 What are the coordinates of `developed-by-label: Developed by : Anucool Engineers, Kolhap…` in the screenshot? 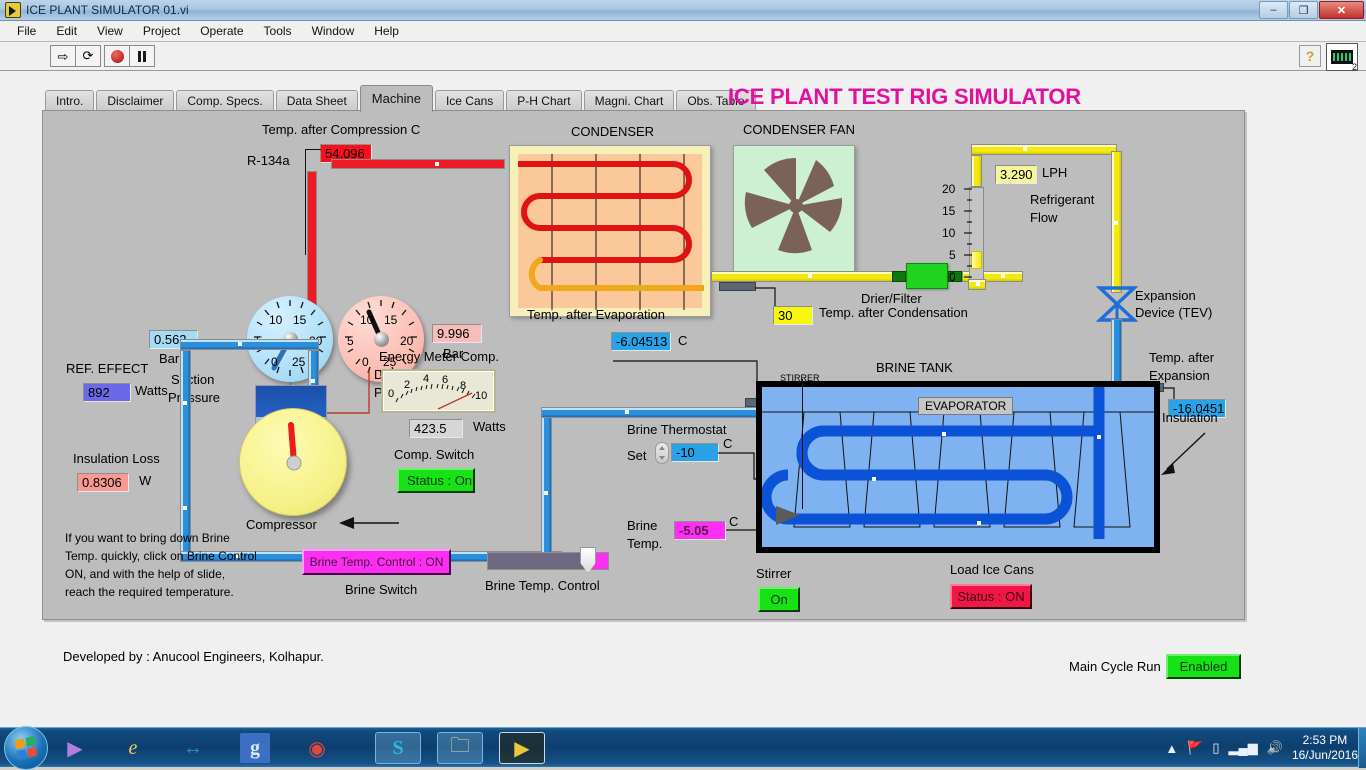 It's located at (193, 656).